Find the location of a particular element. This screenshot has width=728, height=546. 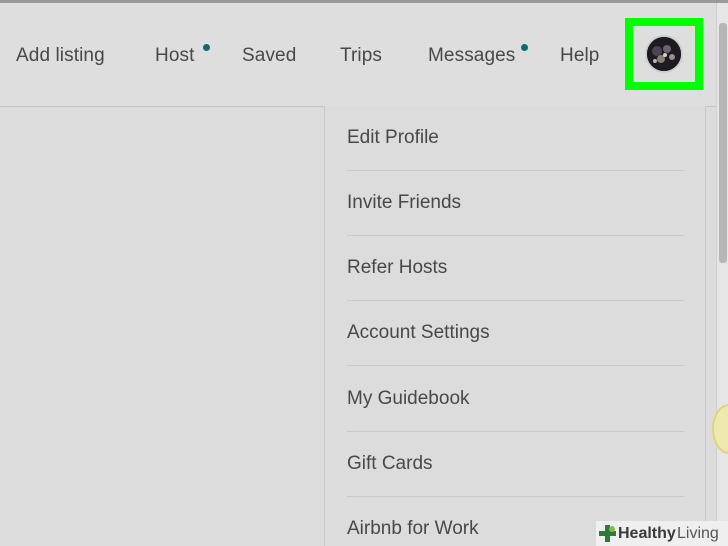

menu-item-label: Refer Hosts is located at coordinates (397, 267).